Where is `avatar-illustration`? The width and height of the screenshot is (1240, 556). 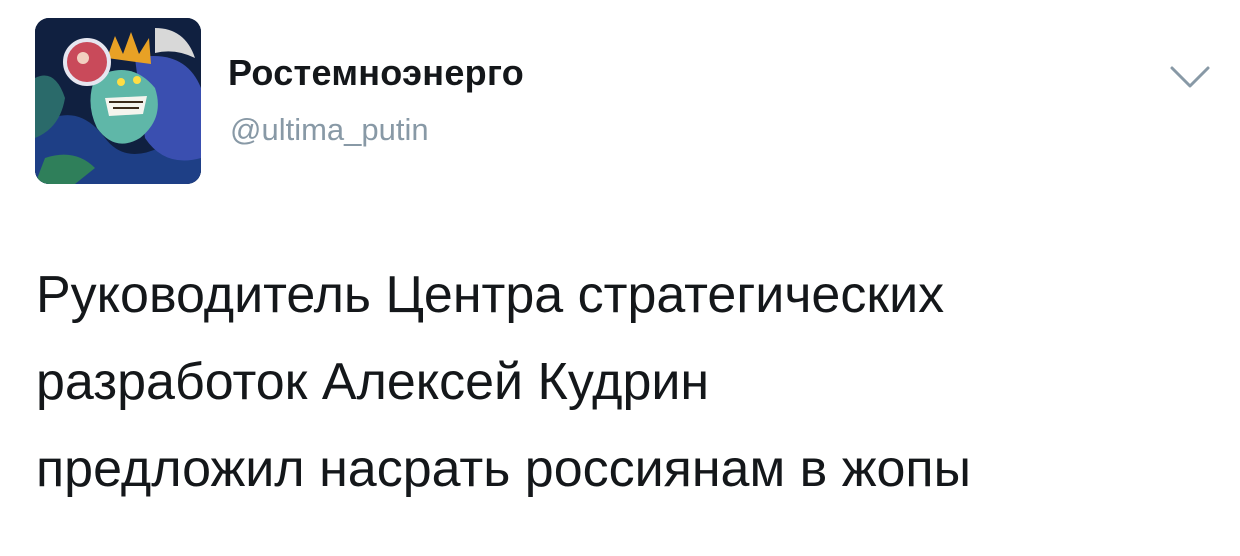
avatar-illustration is located at coordinates (118, 101).